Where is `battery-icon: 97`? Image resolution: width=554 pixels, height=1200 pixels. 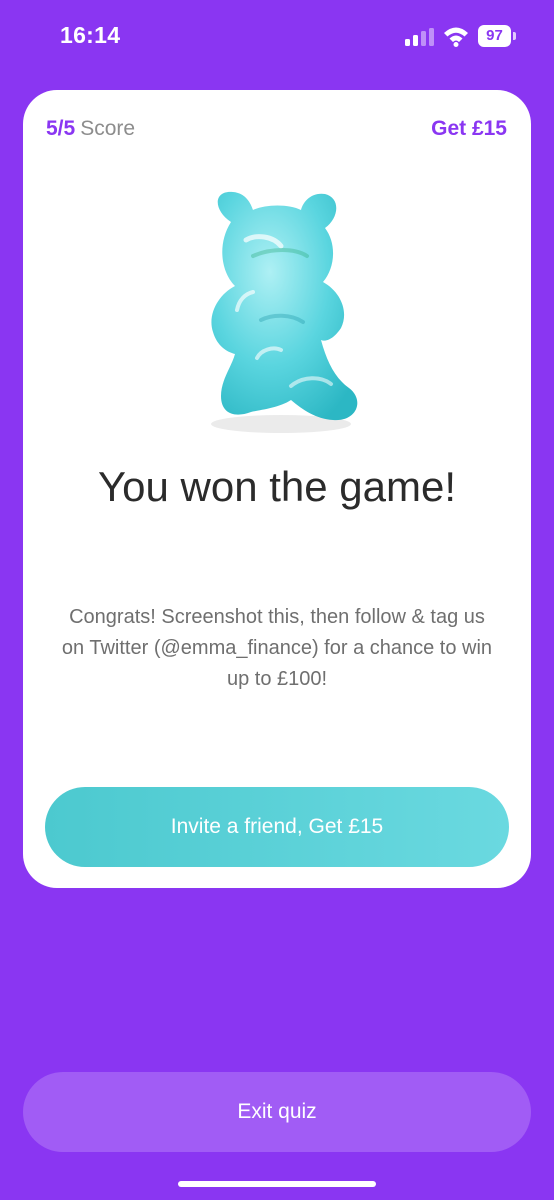 battery-icon: 97 is located at coordinates (497, 36).